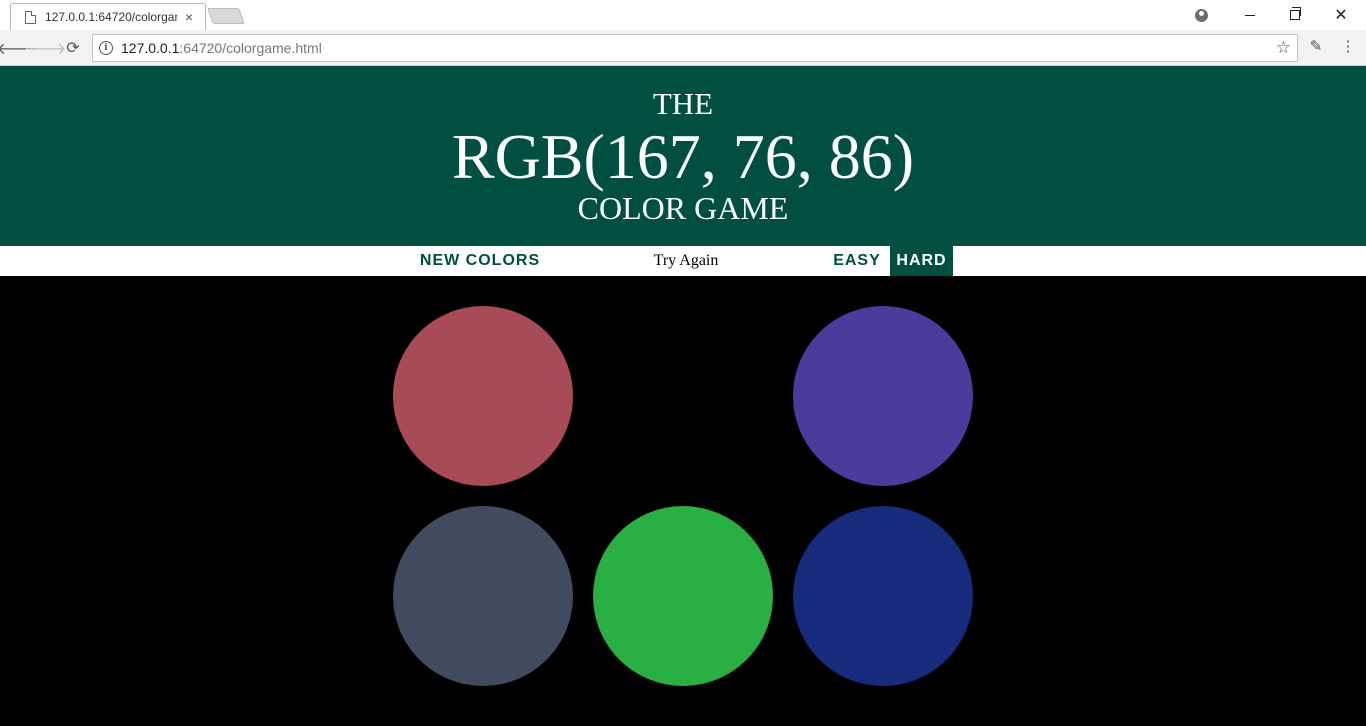 The height and width of the screenshot is (726, 1366). I want to click on message-text: Try Again, so click(686, 260).